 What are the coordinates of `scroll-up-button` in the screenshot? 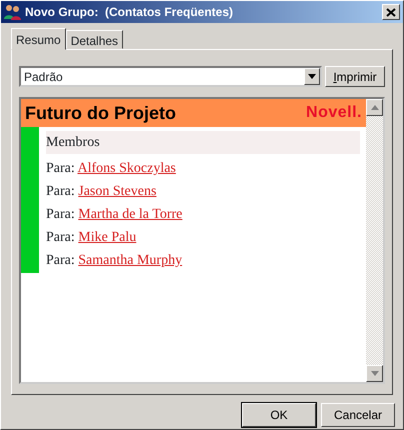 It's located at (374, 107).